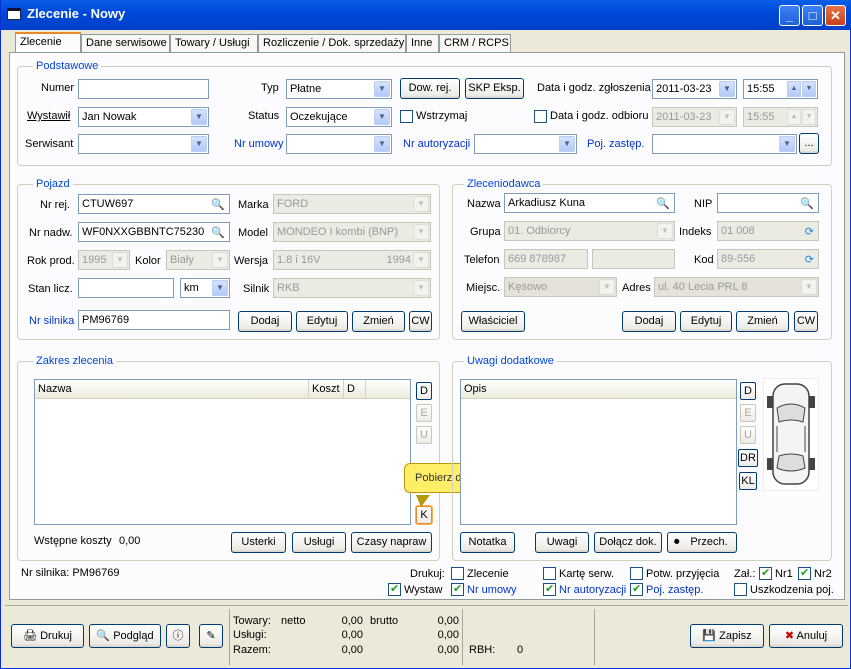 The height and width of the screenshot is (669, 851). What do you see at coordinates (709, 636) in the screenshot?
I see `save-icon: 💾` at bounding box center [709, 636].